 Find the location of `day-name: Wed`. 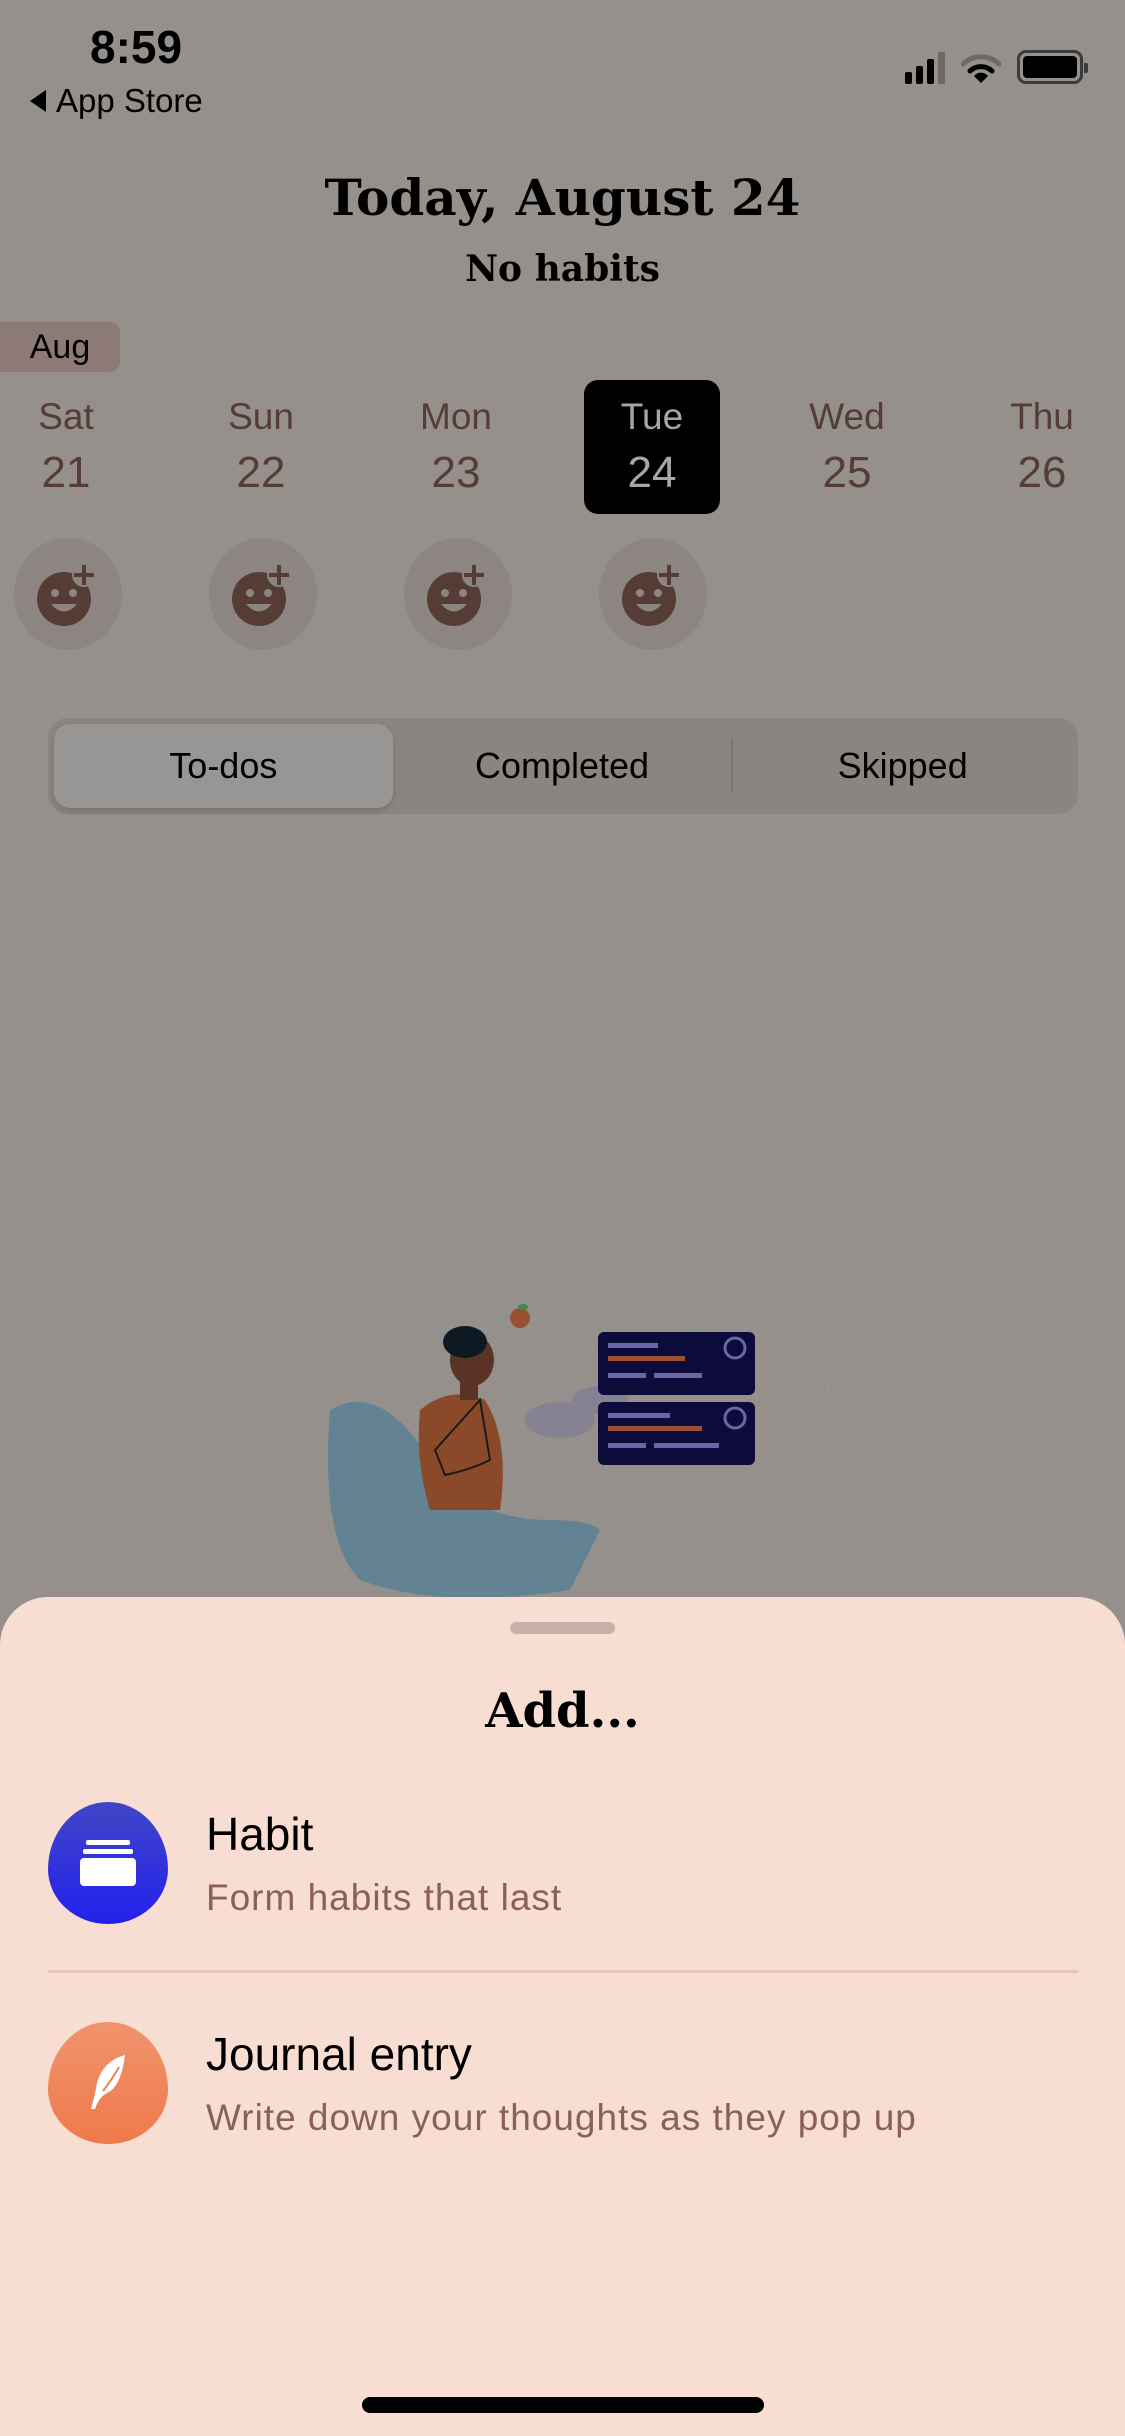

day-name: Wed is located at coordinates (847, 416).